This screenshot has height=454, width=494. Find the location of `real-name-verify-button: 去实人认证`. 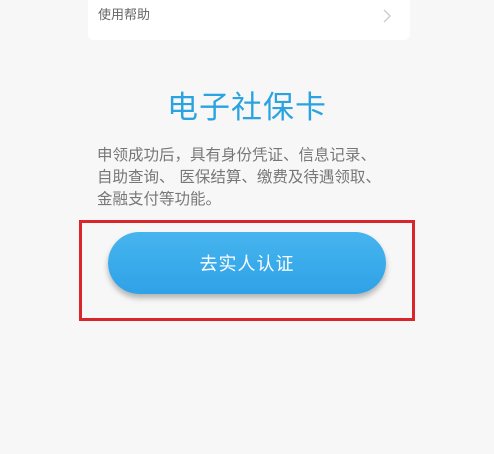

real-name-verify-button: 去实人认证 is located at coordinates (247, 263).